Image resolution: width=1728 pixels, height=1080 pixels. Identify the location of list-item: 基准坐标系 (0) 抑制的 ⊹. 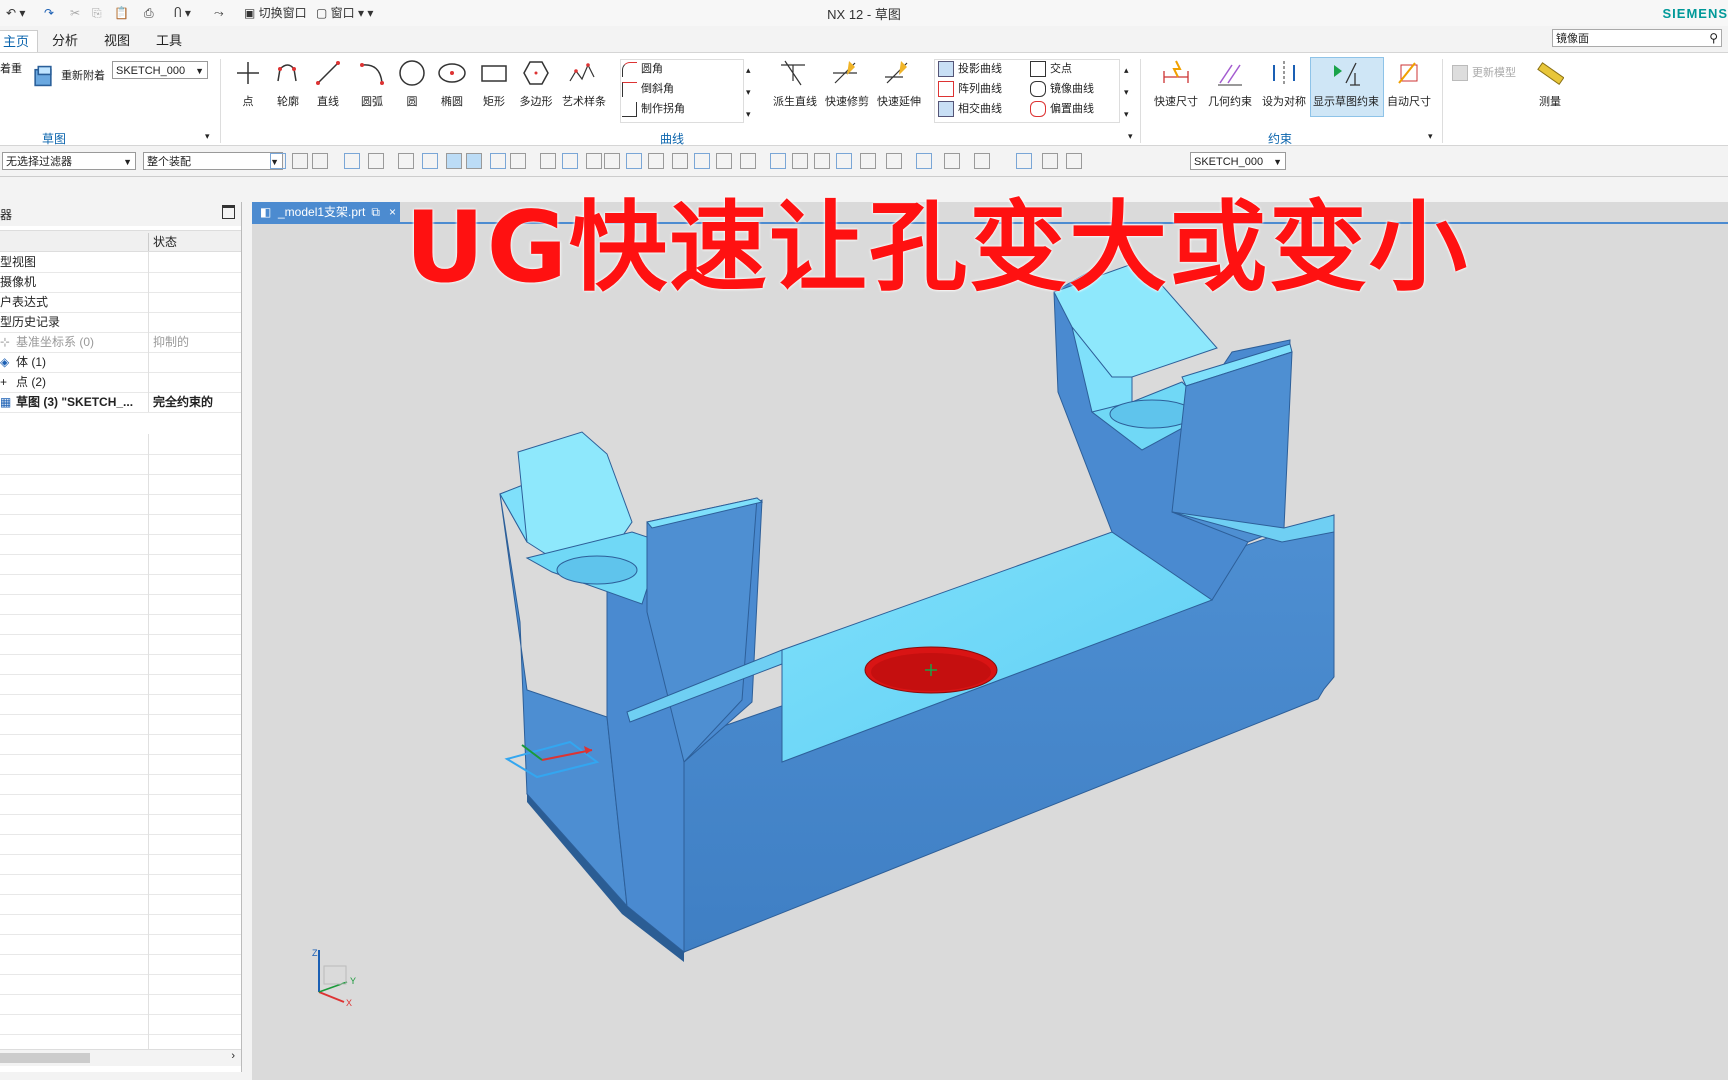
(120, 342).